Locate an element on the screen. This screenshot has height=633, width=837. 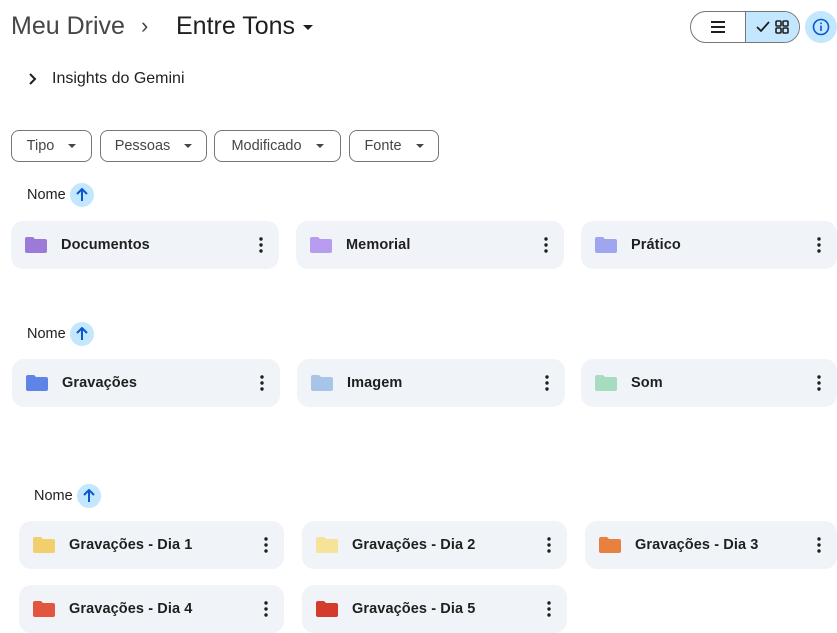
filter-people-chip: Pessoas is located at coordinates (153, 146).